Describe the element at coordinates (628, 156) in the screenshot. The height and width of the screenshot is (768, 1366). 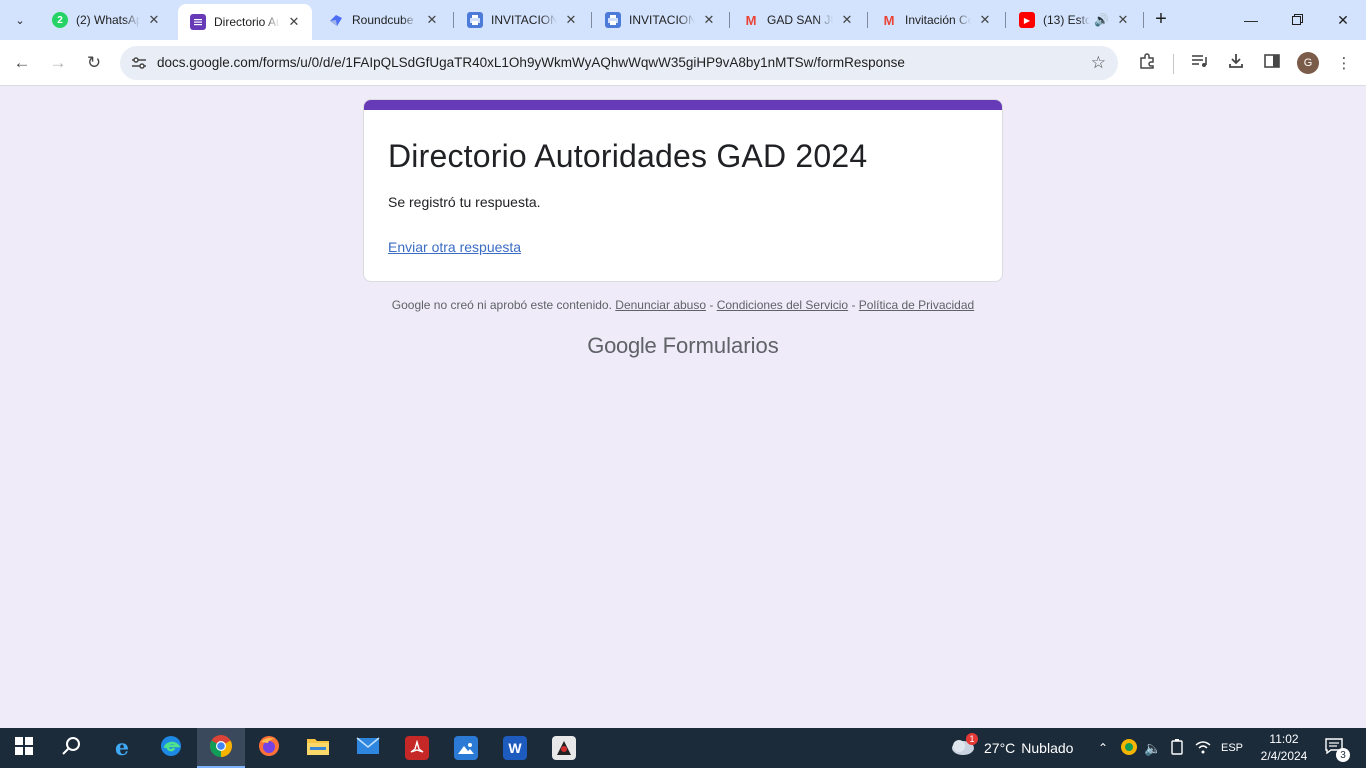
I see `form-title: Directorio Autoridades GAD 2024` at that location.